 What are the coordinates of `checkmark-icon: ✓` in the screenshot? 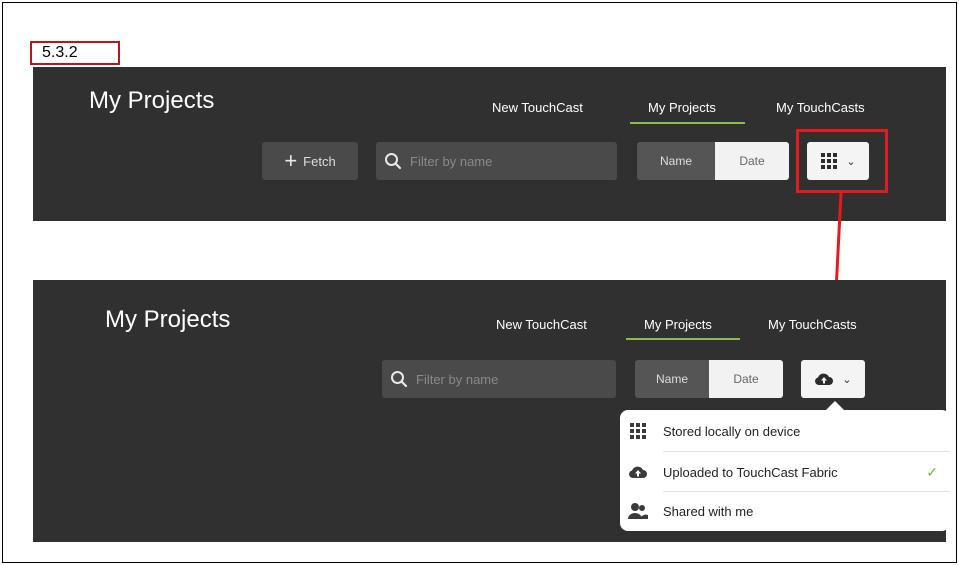 It's located at (932, 471).